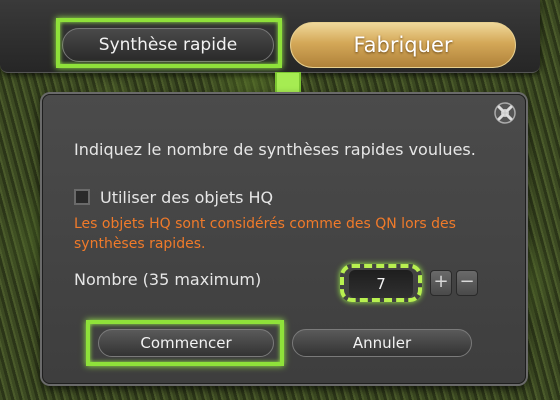  Describe the element at coordinates (381, 283) in the screenshot. I see `quantity-highlight` at that location.